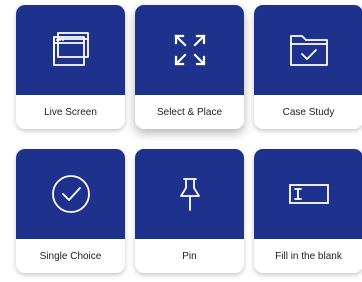  I want to click on browser-window-icon, so click(70, 49).